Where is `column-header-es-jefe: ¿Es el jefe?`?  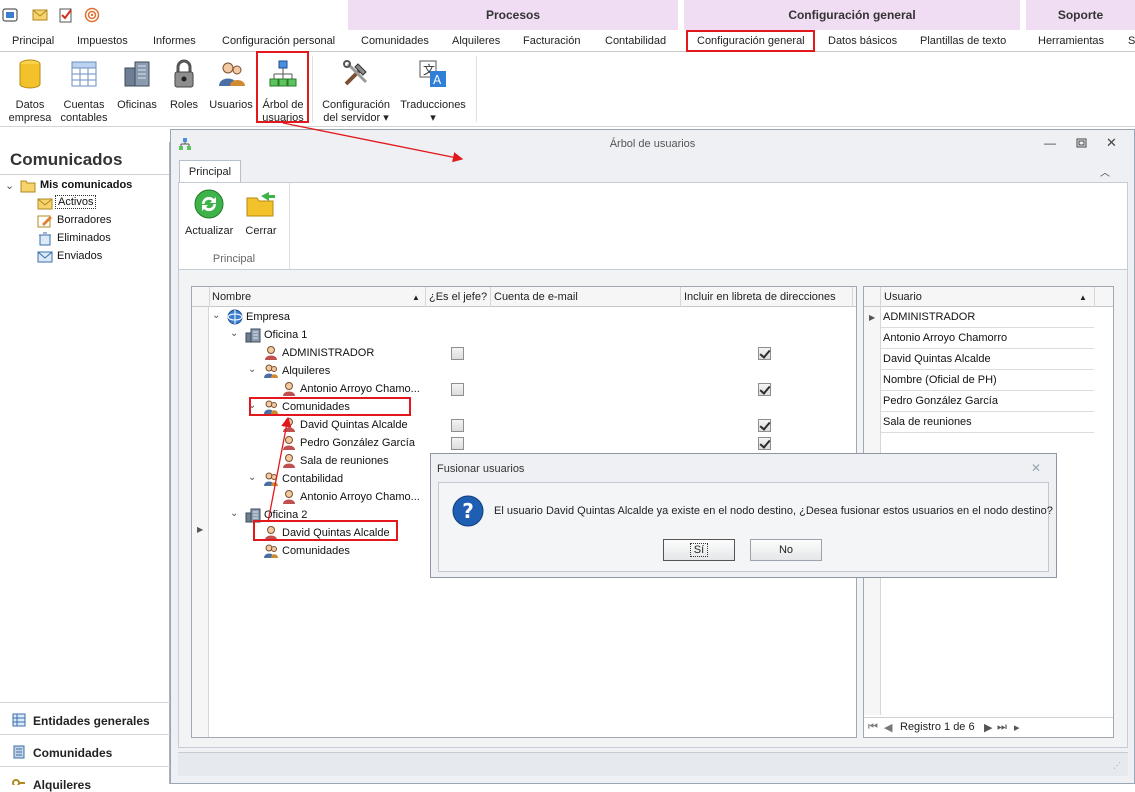 column-header-es-jefe: ¿Es el jefe? is located at coordinates (458, 297).